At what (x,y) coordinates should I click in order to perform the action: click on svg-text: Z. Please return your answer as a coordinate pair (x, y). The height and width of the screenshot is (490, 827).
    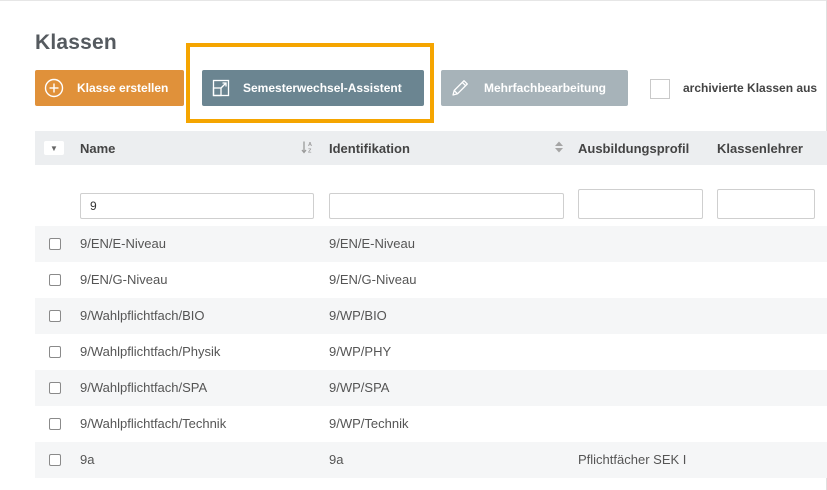
    Looking at the image, I should click on (310, 152).